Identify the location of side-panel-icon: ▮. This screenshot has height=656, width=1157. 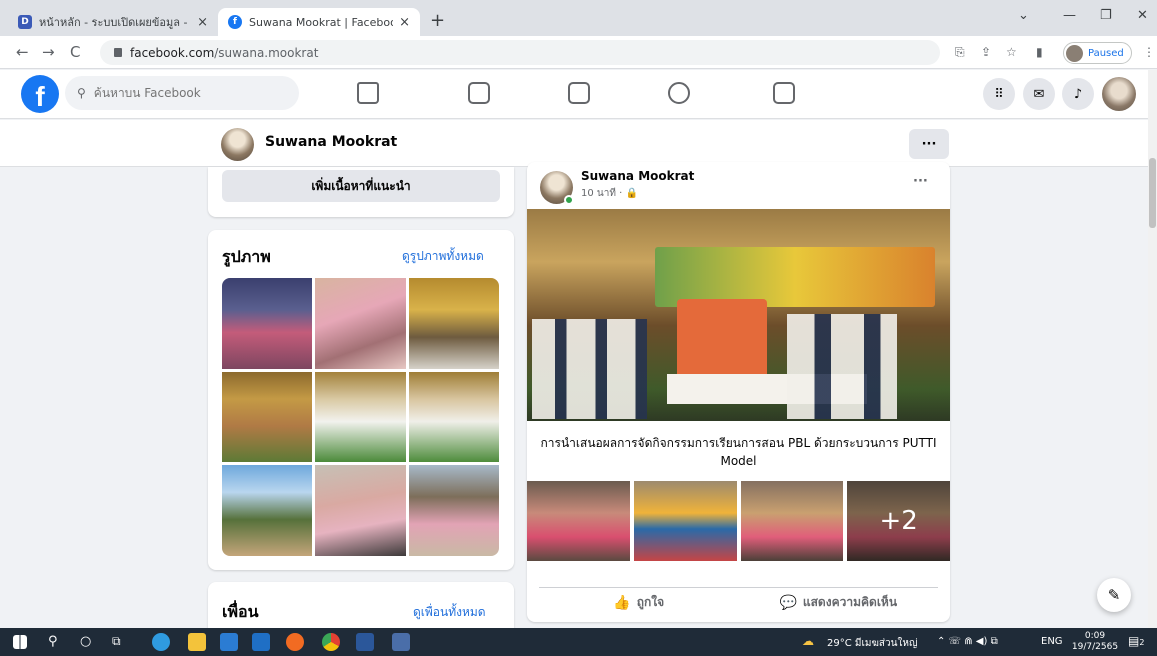
(1039, 52).